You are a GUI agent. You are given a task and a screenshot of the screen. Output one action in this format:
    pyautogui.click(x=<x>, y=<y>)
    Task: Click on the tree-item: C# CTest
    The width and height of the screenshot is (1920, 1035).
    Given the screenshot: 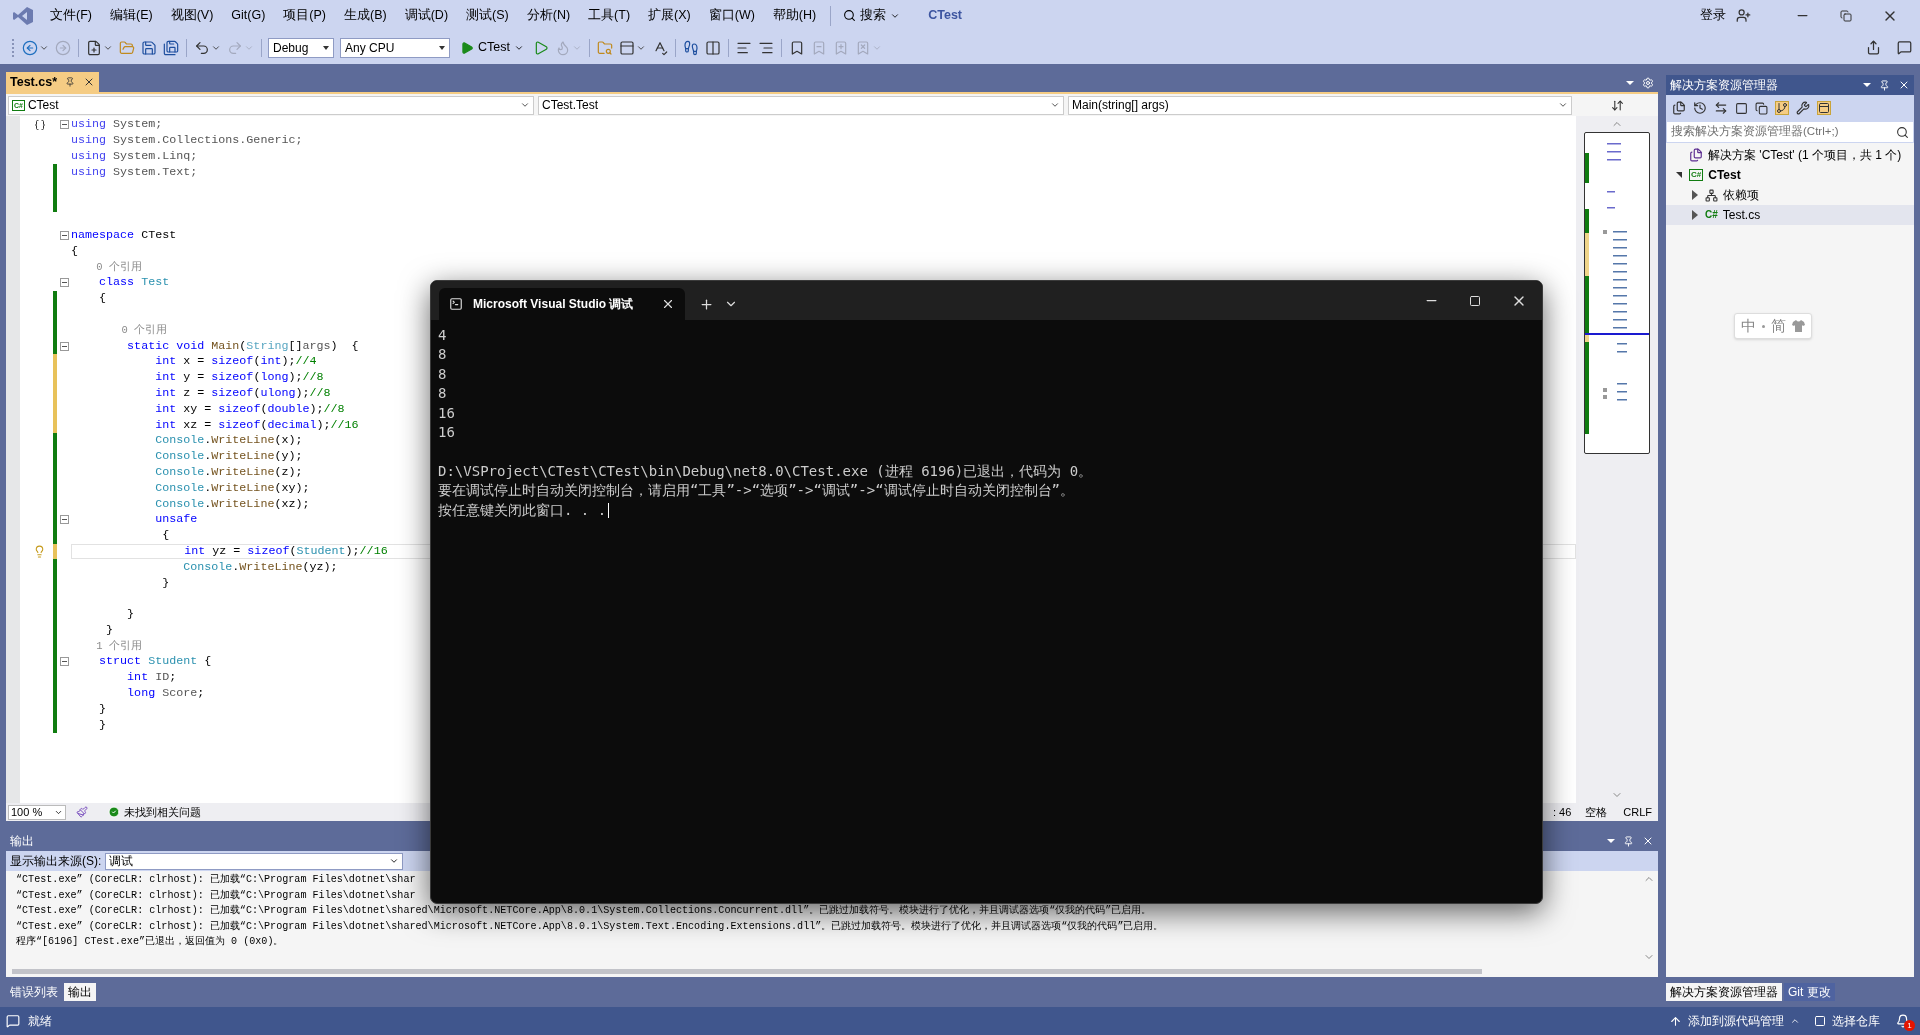 What is the action you would take?
    pyautogui.click(x=1790, y=175)
    